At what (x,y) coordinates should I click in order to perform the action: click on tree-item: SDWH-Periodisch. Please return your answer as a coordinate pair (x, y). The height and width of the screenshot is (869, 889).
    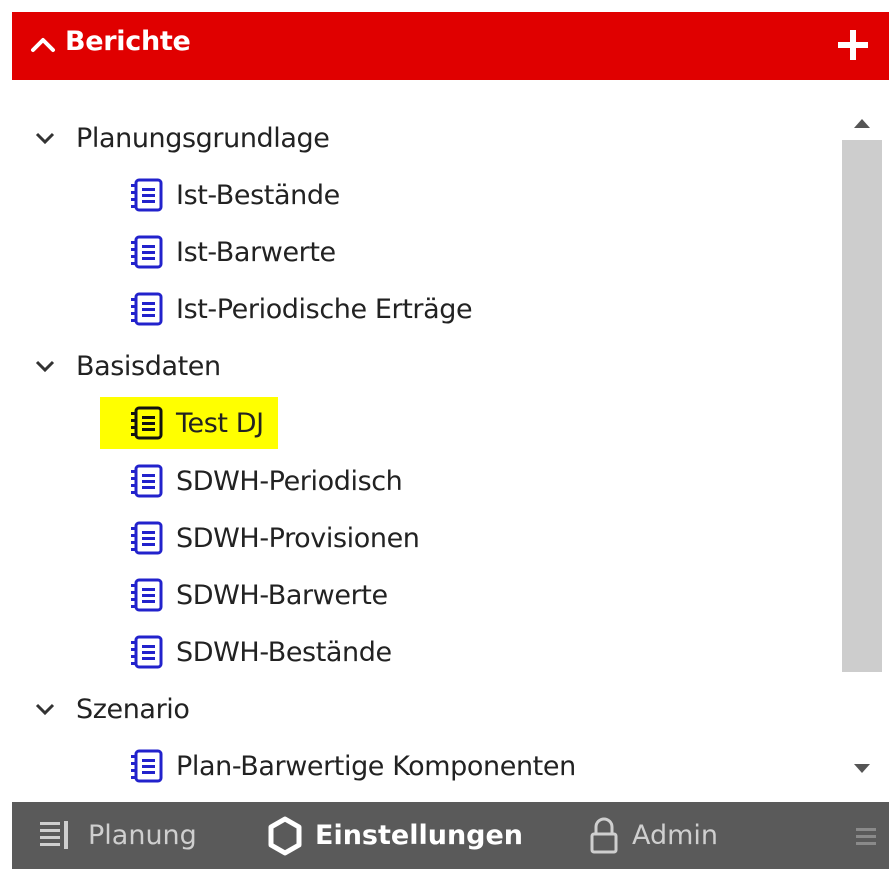
    Looking at the image, I should click on (266, 481).